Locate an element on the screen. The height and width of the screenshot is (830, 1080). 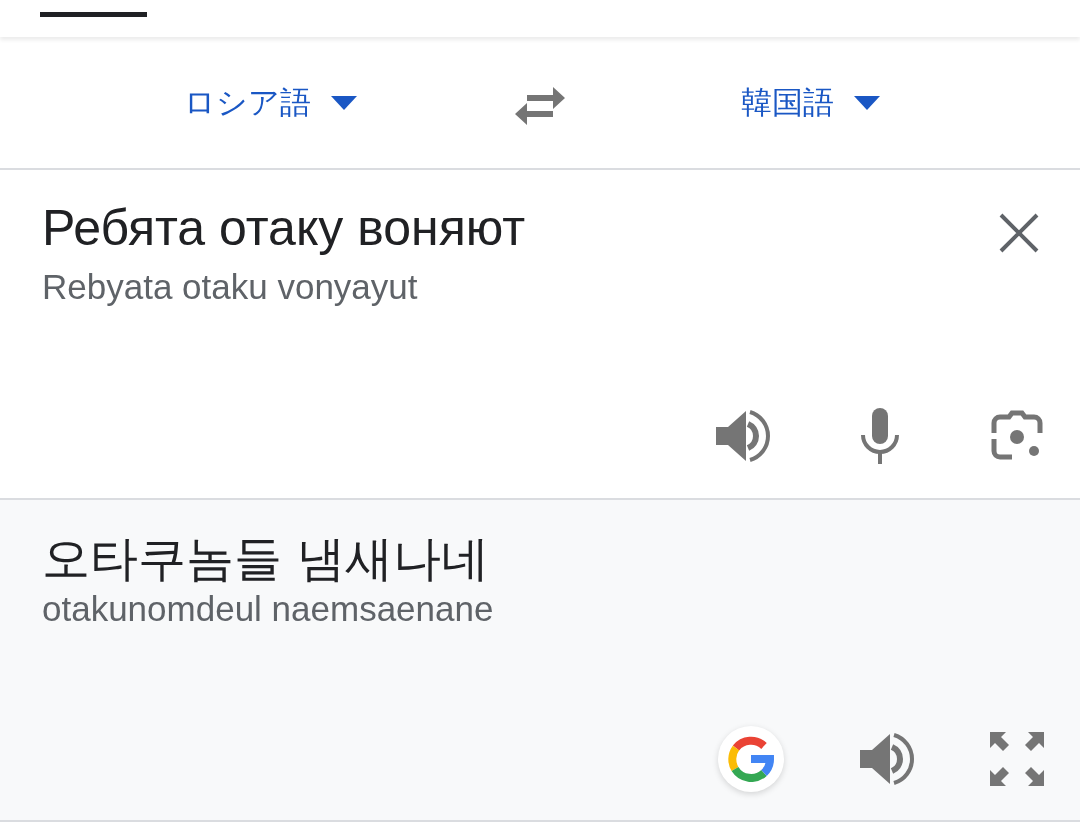
language-selector: ロシア語 is located at coordinates (270, 102).